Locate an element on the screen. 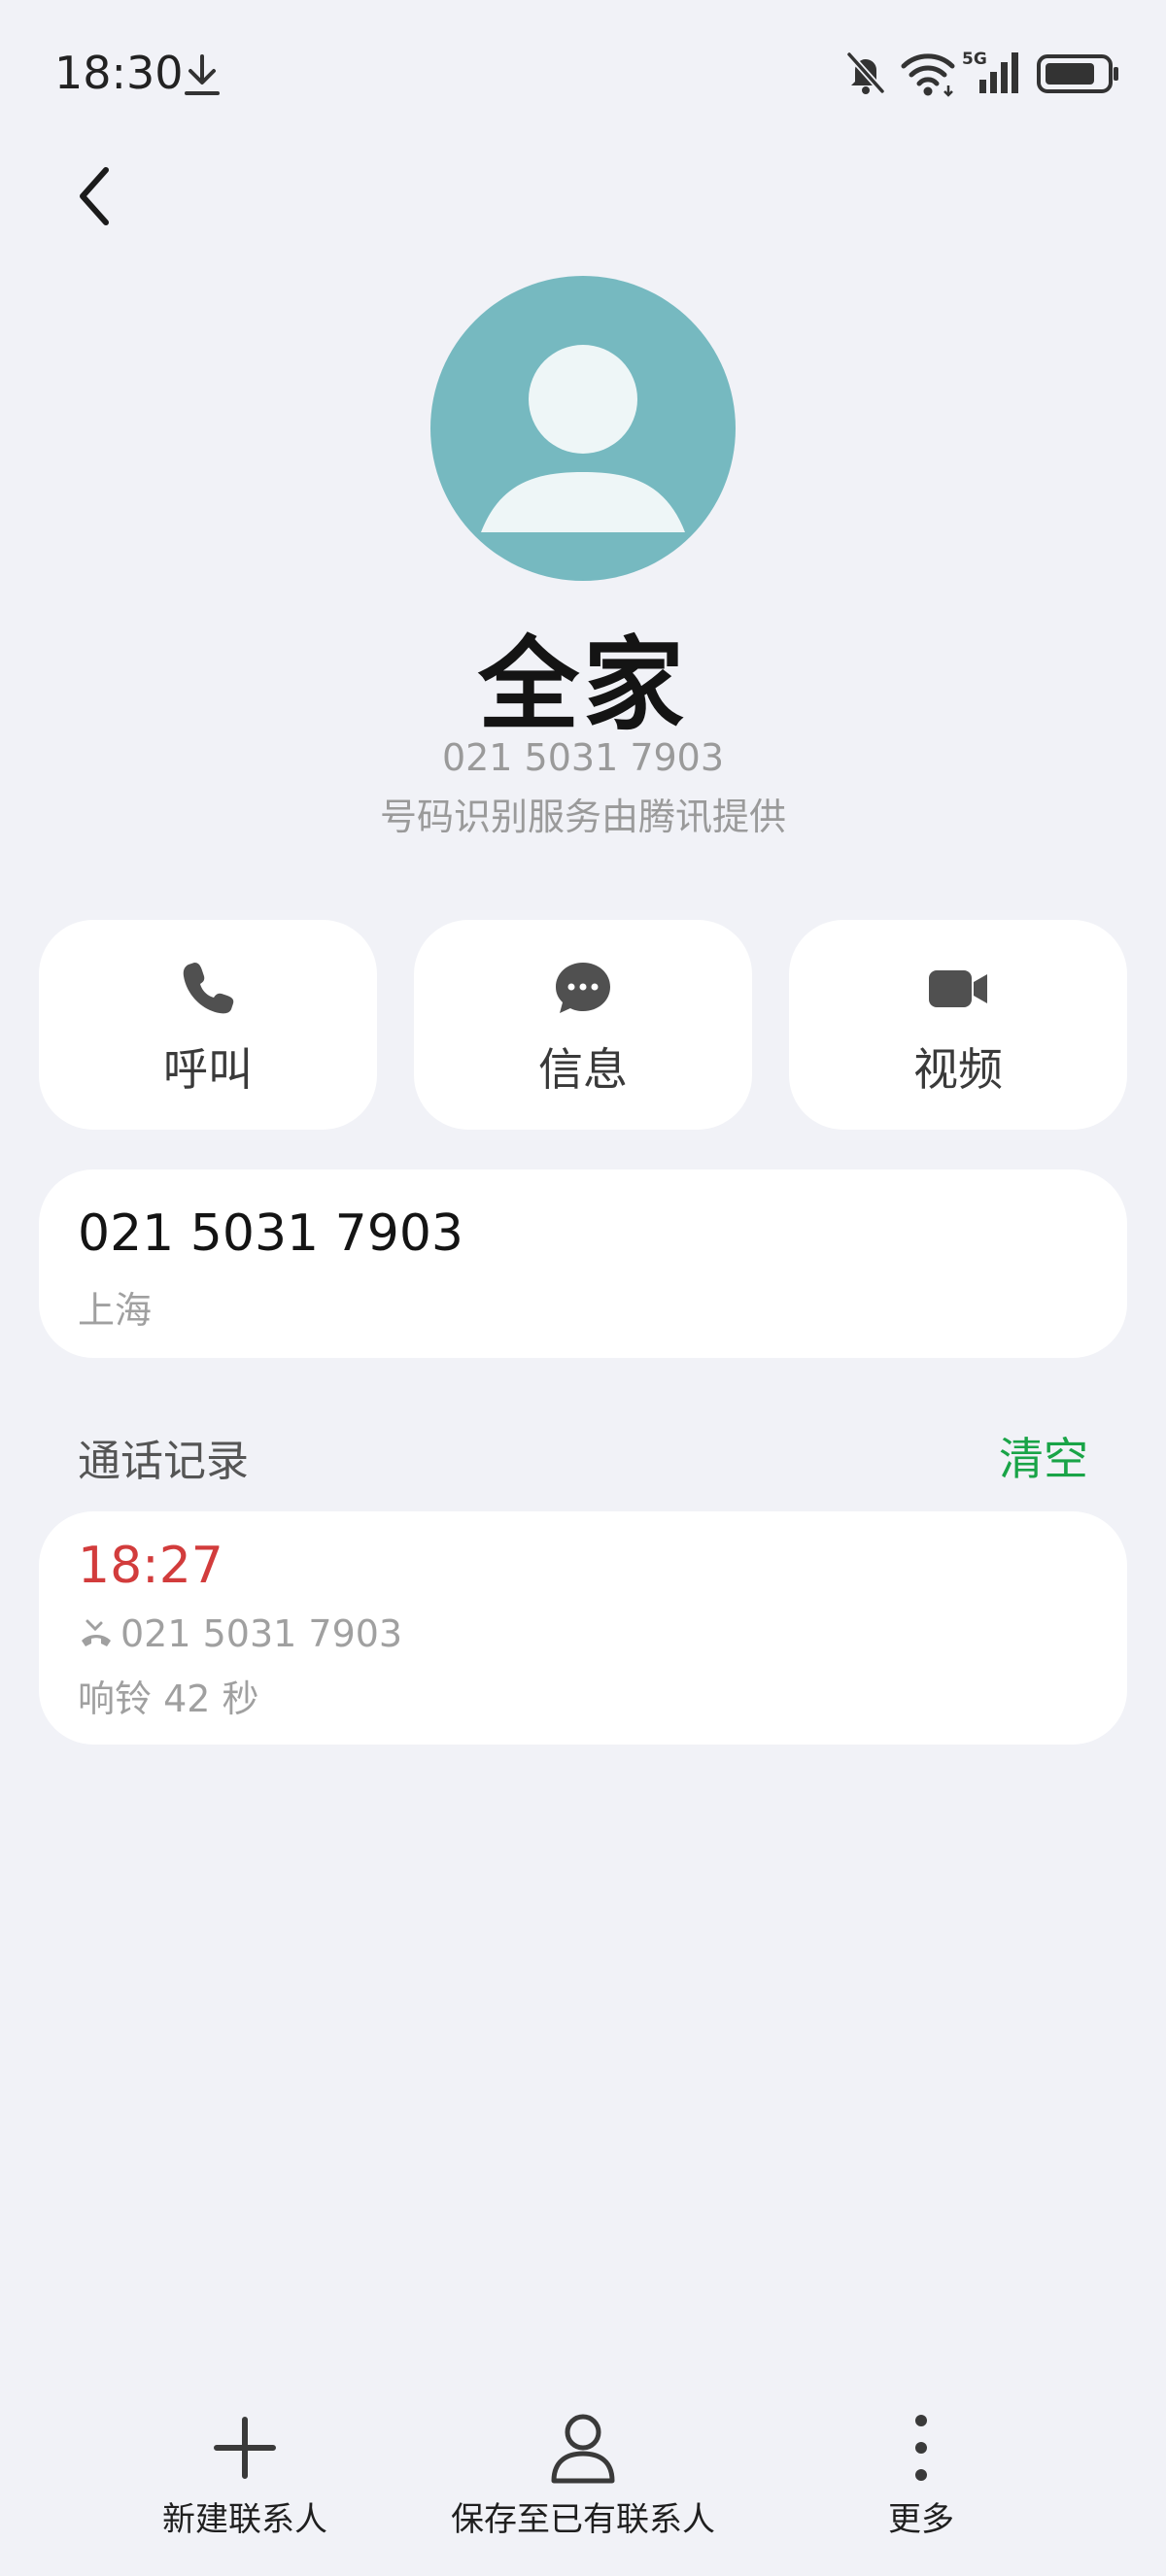  call-record-time: 18:27 is located at coordinates (150, 1566).